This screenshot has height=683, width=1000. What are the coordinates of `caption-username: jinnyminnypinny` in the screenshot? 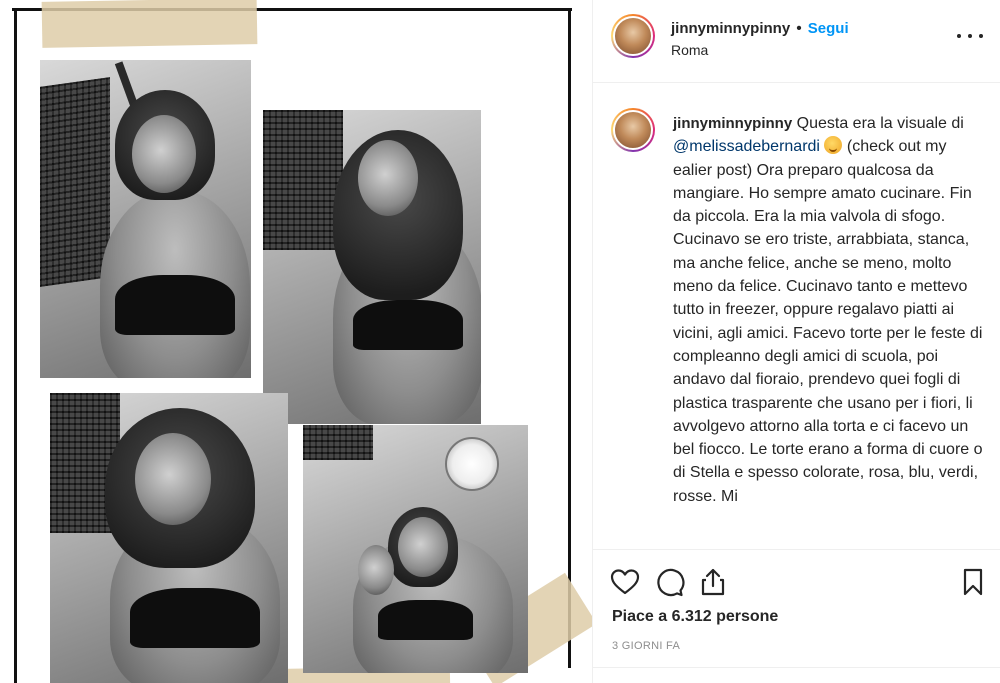 It's located at (732, 123).